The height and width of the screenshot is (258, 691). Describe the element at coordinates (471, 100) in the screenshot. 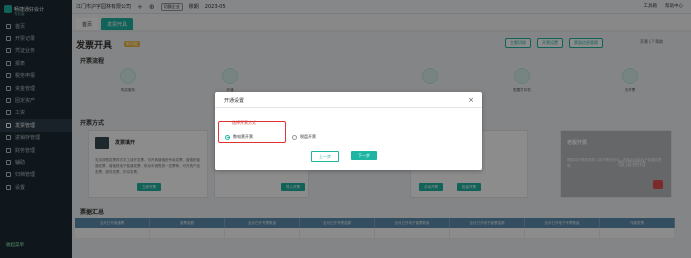

I see `close-icon: ×` at that location.